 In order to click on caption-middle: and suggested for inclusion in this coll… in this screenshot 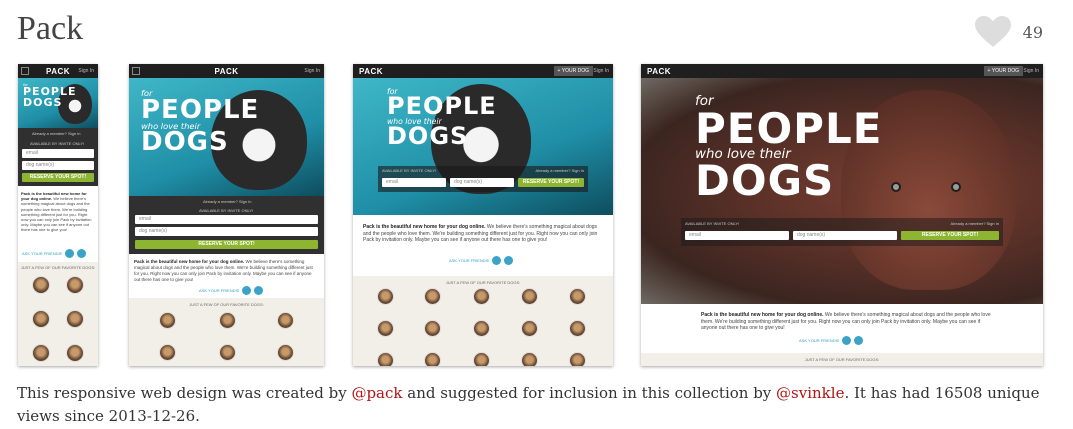, I will do `click(589, 393)`.